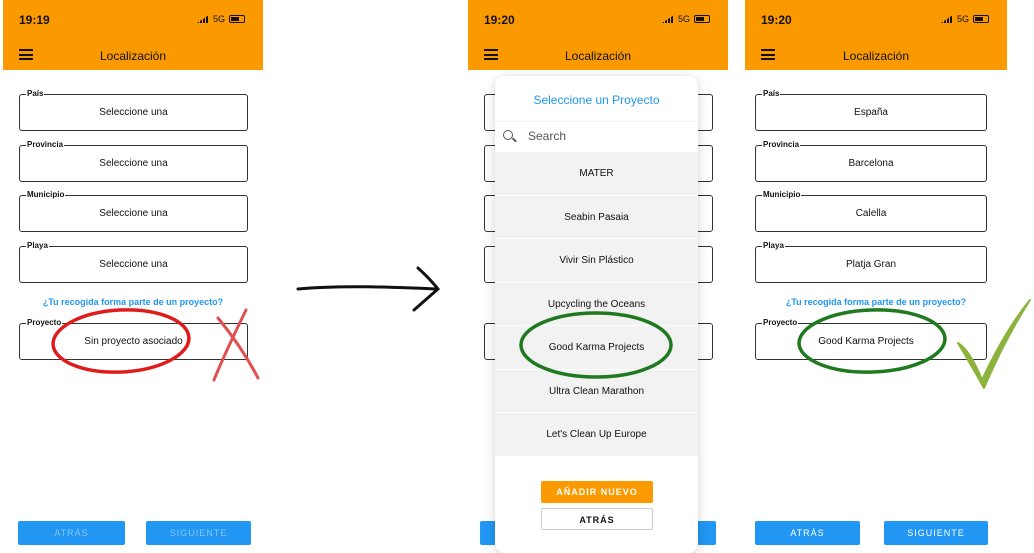  What do you see at coordinates (596, 391) in the screenshot?
I see `project-option-ultra-clean-marathon: Ultra Clean Marathon` at bounding box center [596, 391].